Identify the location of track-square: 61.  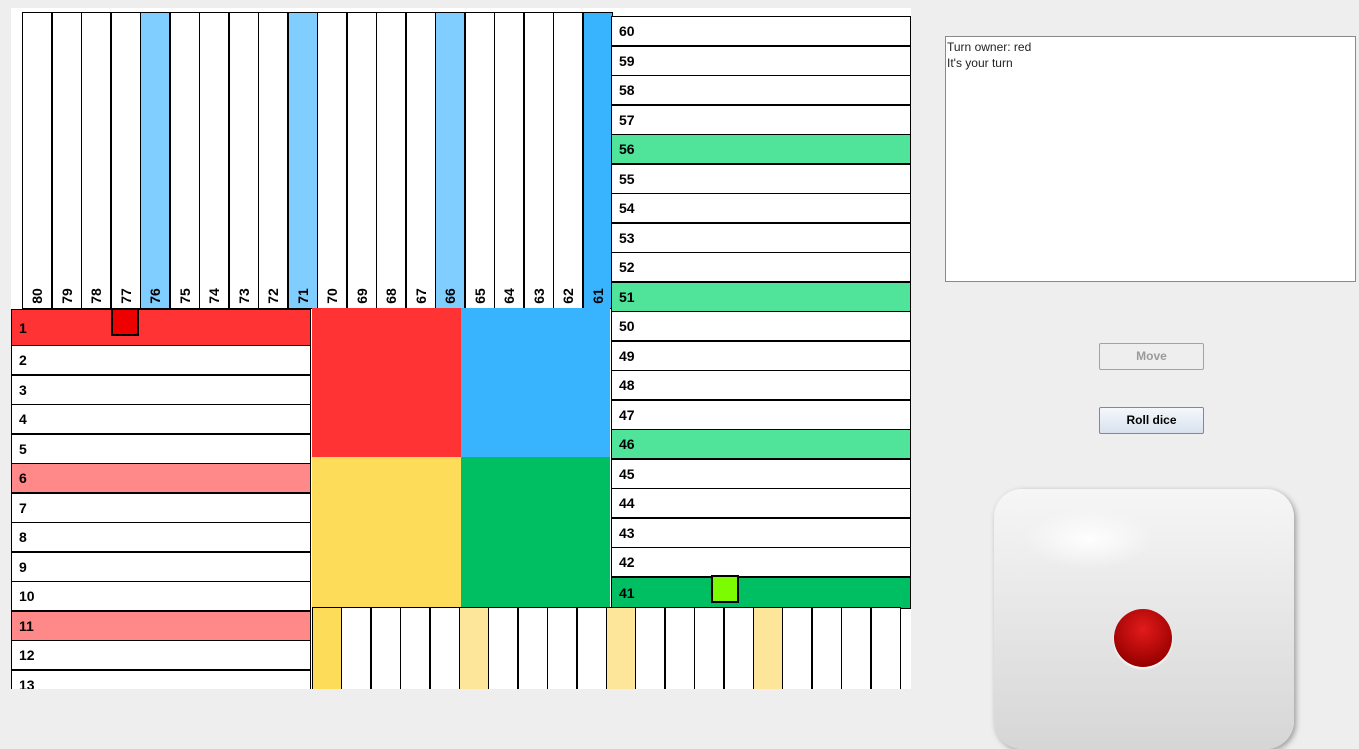
(597, 160).